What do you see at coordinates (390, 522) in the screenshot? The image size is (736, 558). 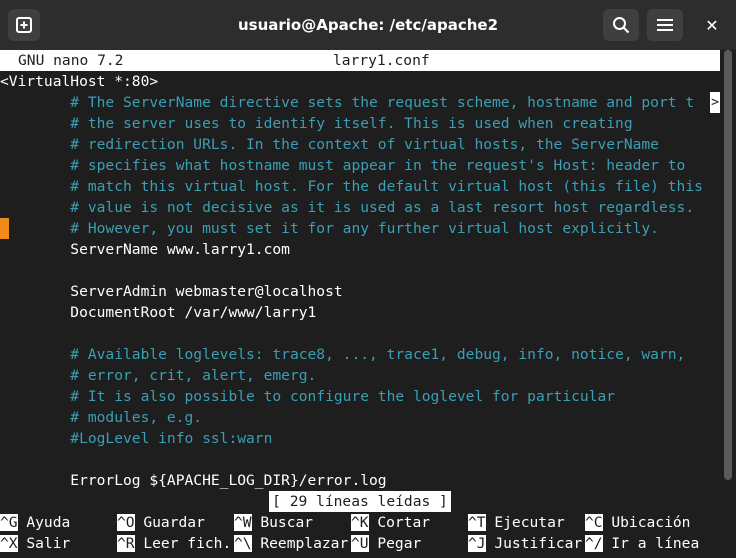 I see `shortcut-cut: ^K Cortar` at bounding box center [390, 522].